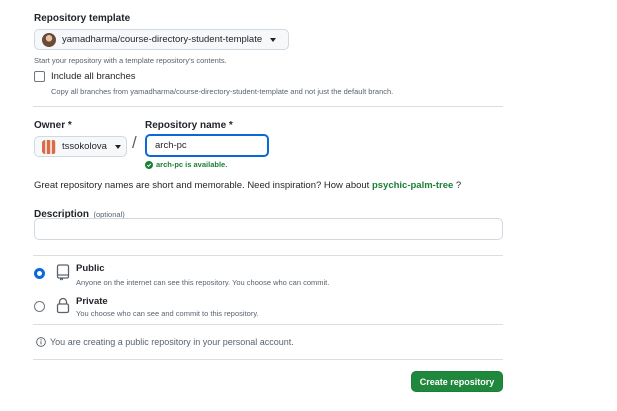  What do you see at coordinates (63, 272) in the screenshot?
I see `repo-icon` at bounding box center [63, 272].